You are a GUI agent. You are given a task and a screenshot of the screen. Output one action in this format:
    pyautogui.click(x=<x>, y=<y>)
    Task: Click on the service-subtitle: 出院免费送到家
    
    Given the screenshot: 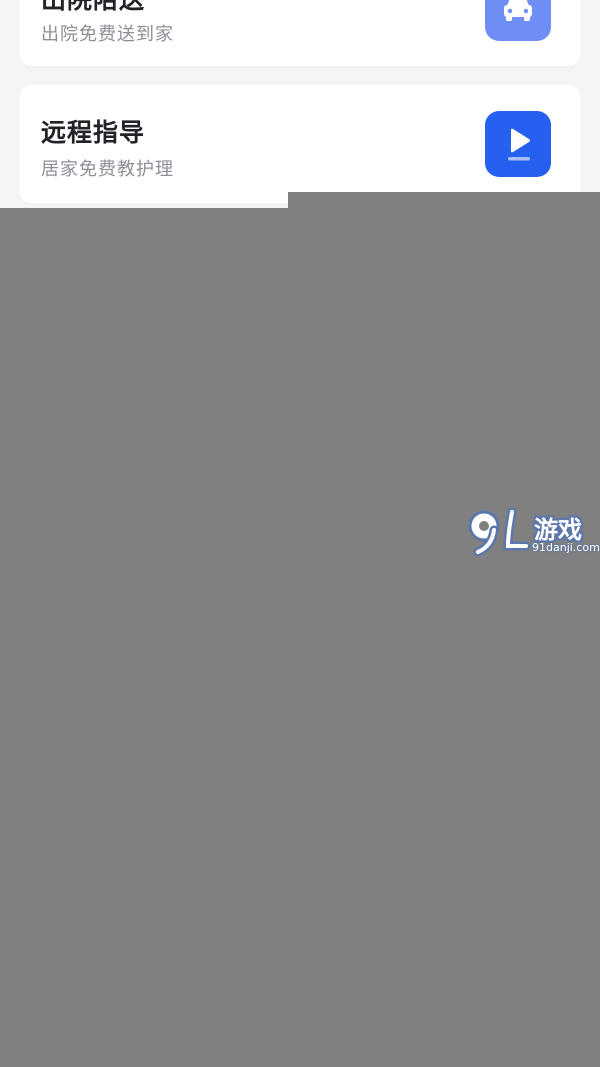 What is the action you would take?
    pyautogui.click(x=107, y=34)
    